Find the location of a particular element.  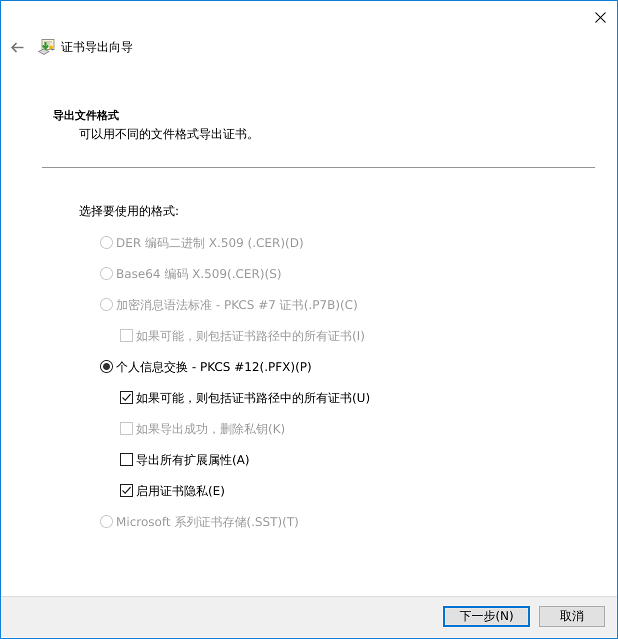

section-subtitle: 可以用不同的文件格式导出证书。 is located at coordinates (169, 134).